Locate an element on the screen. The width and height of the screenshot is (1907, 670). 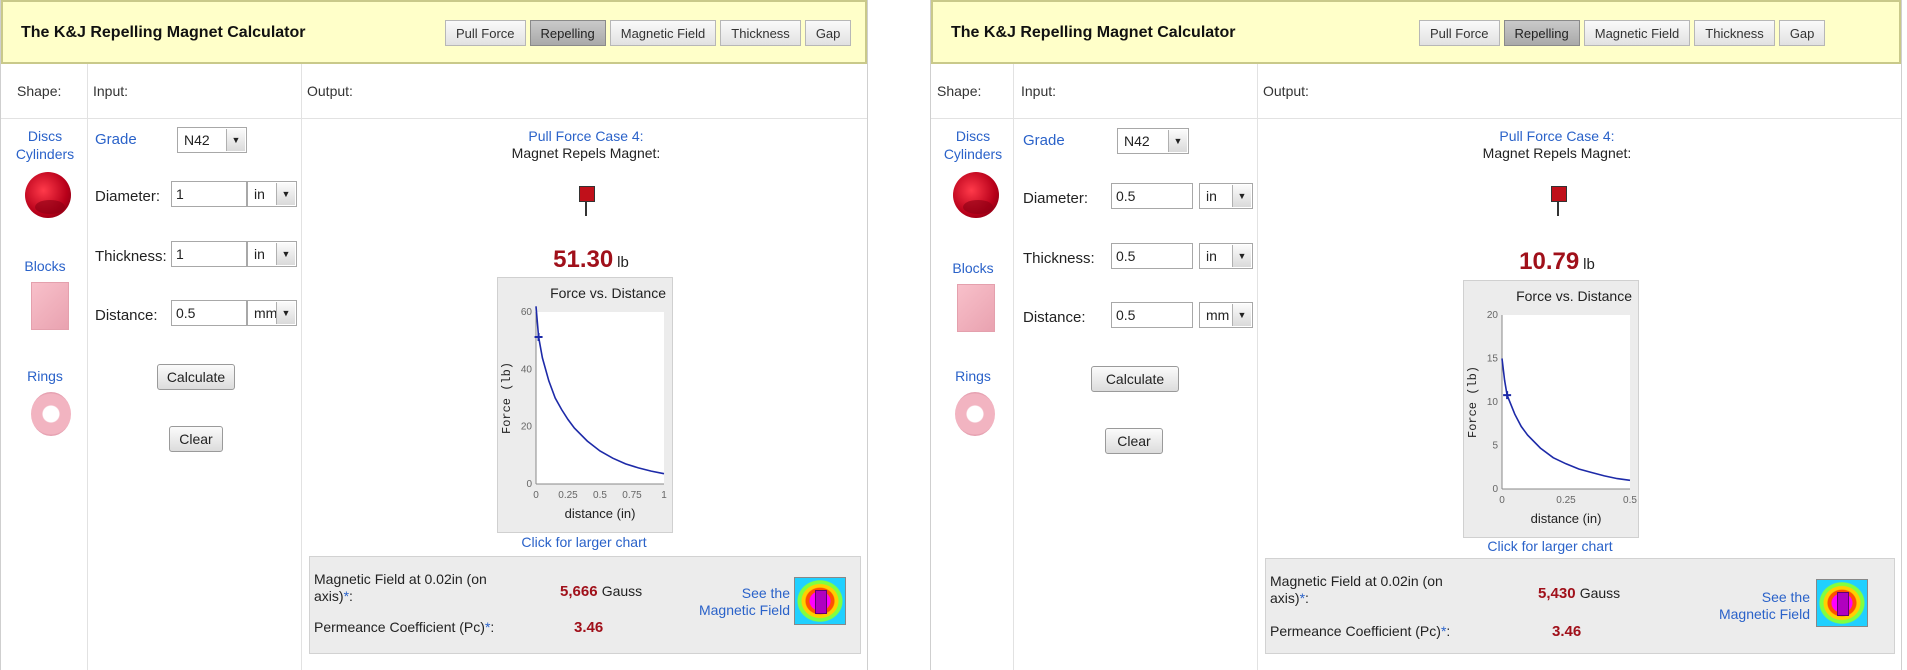
field-label: Magnetic Field at 0.02in (on axis)*: is located at coordinates (1375, 590).